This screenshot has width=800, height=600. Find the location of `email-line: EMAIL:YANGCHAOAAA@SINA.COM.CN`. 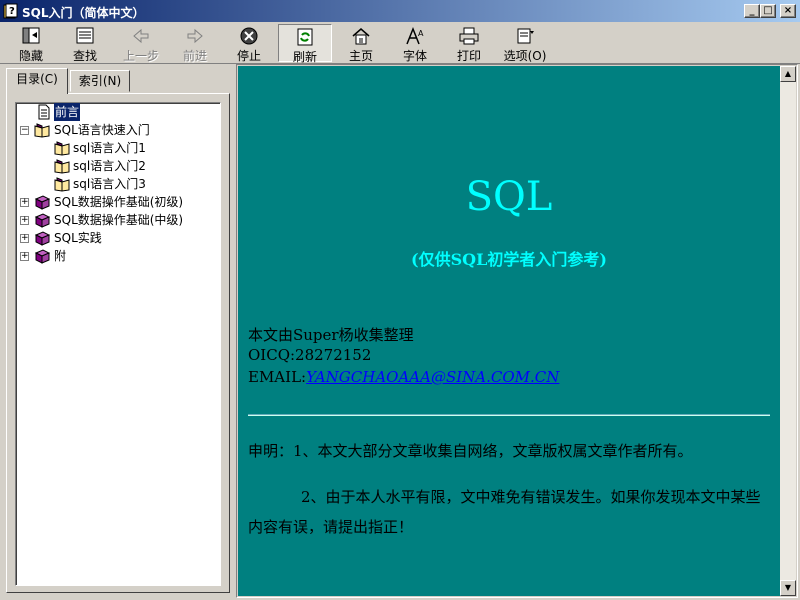

email-line: EMAIL:YANGCHAOAAA@SINA.COM.CN is located at coordinates (403, 377).